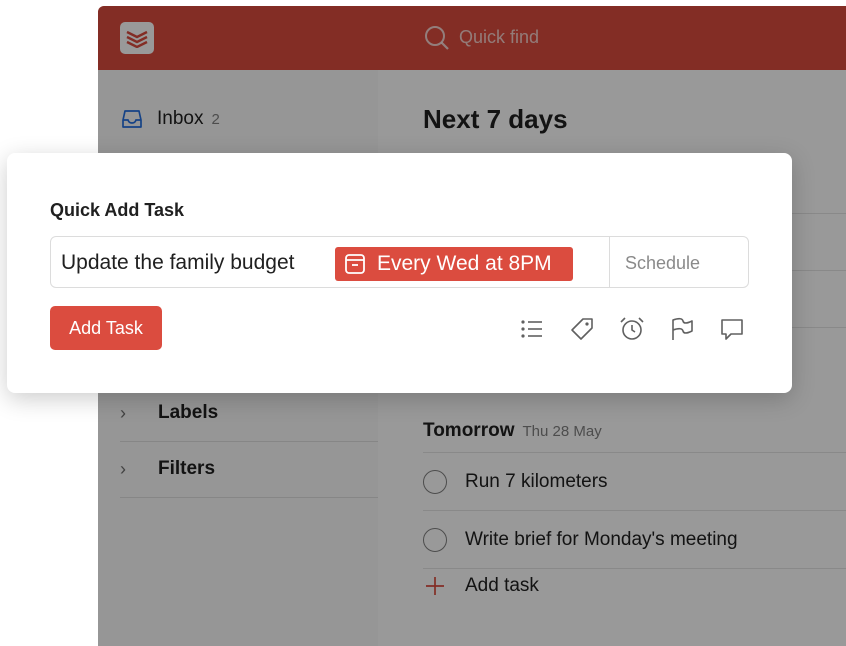 This screenshot has height=646, width=846. I want to click on schedule-label: Schedule, so click(663, 263).